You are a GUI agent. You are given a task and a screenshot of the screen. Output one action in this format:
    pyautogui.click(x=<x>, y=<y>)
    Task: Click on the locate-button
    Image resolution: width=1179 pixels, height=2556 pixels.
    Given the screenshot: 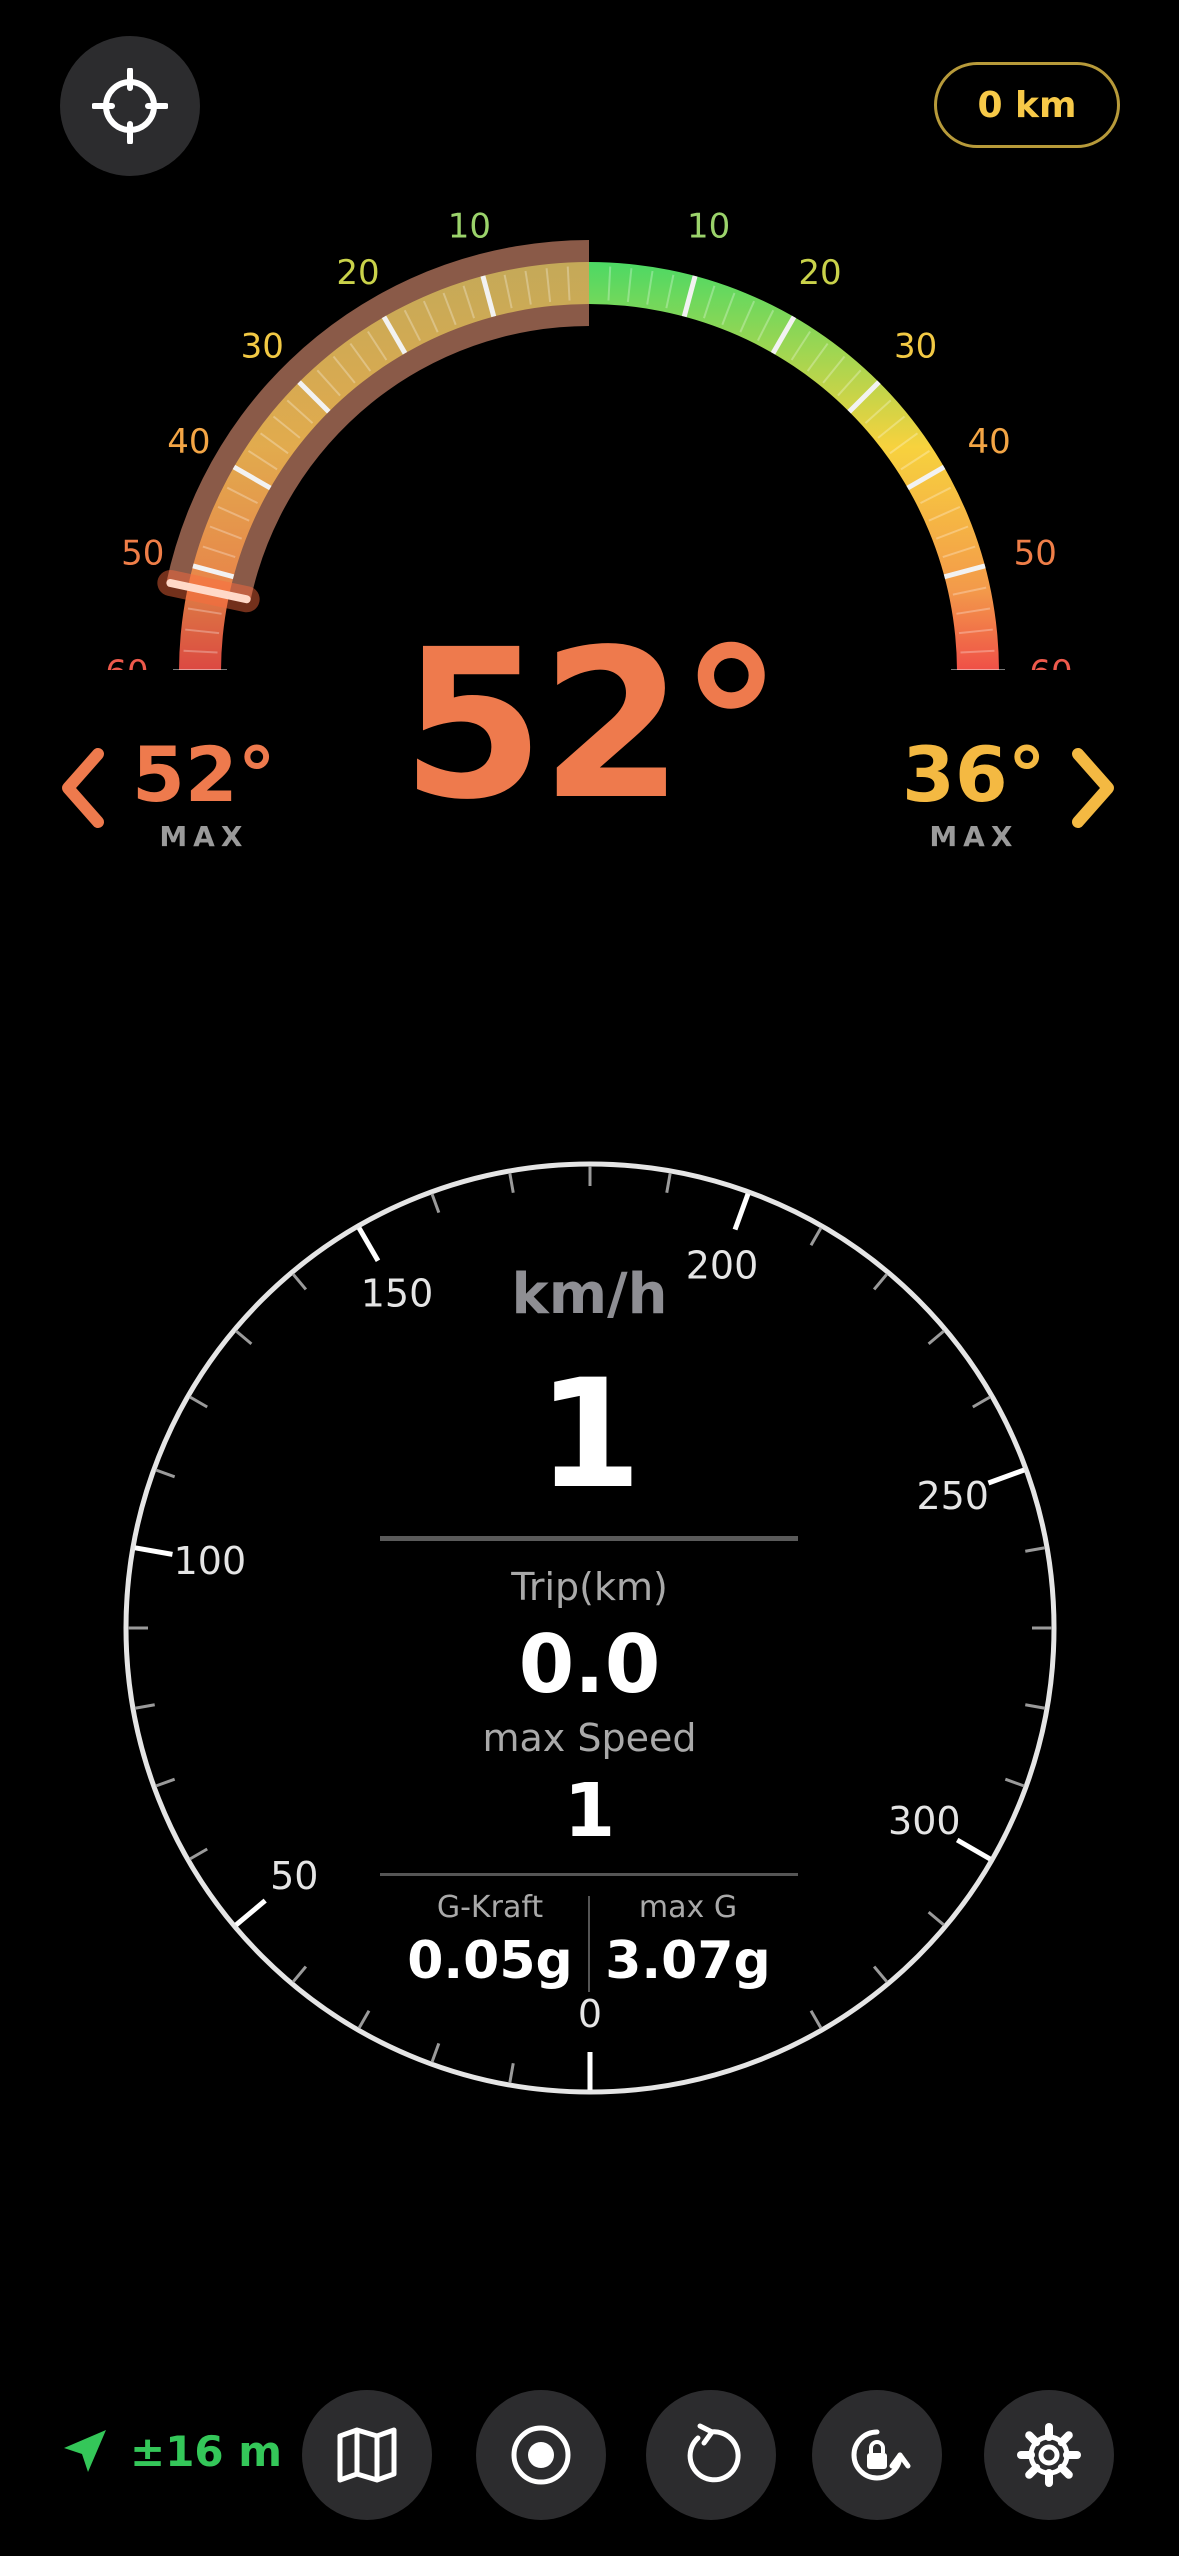 What is the action you would take?
    pyautogui.click(x=130, y=106)
    